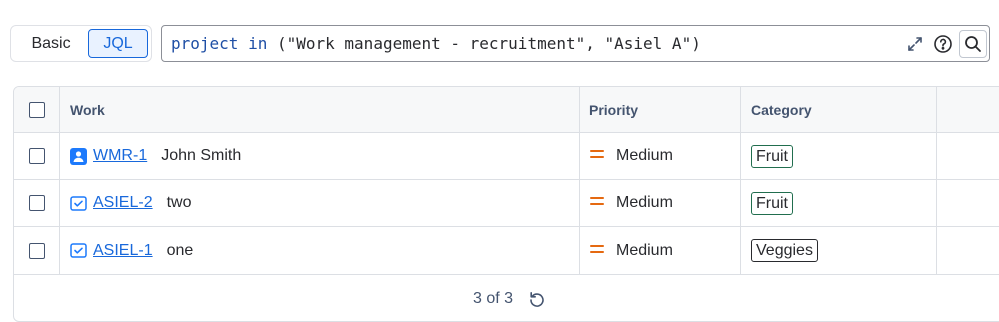 This screenshot has width=999, height=322. Describe the element at coordinates (493, 298) in the screenshot. I see `result-count: 3 of 3` at that location.